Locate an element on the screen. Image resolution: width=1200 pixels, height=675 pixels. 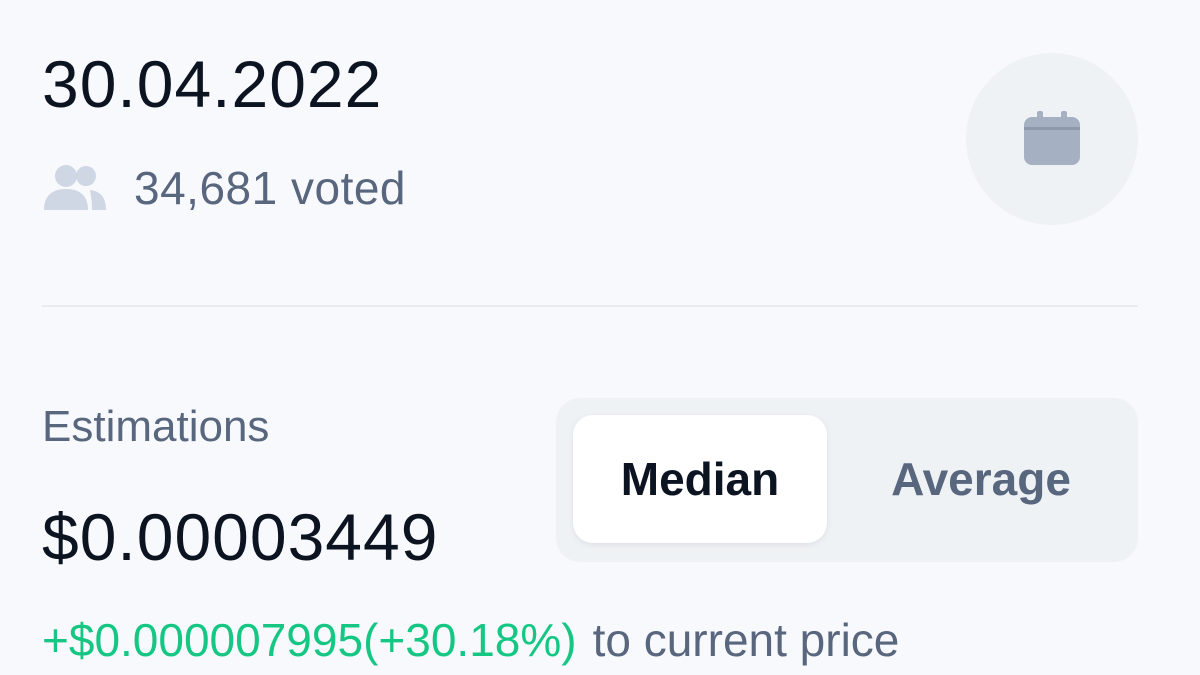
calendar-button is located at coordinates (1052, 139).